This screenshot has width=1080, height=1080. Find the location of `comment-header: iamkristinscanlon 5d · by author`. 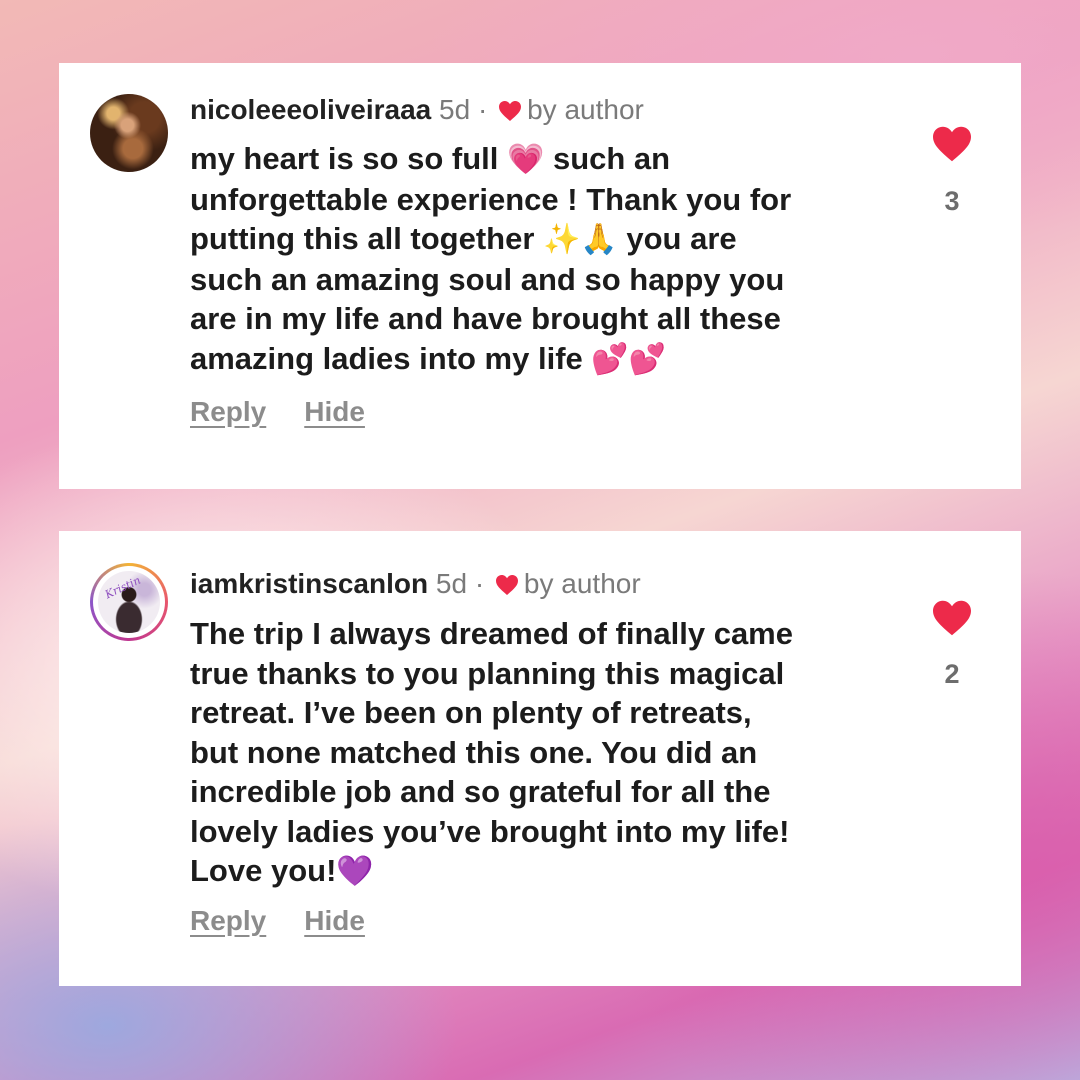

comment-header: iamkristinscanlon 5d · by author is located at coordinates (415, 584).